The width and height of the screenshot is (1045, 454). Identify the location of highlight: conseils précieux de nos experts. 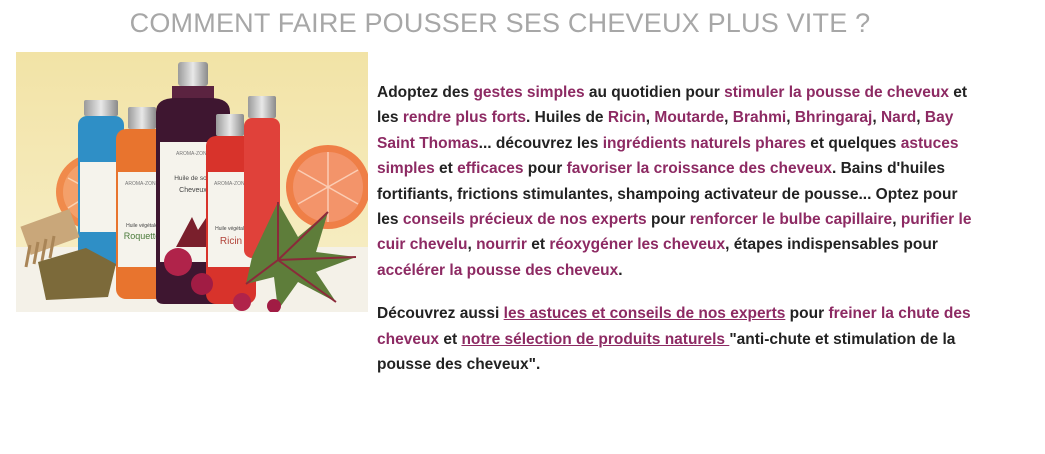
(524, 220).